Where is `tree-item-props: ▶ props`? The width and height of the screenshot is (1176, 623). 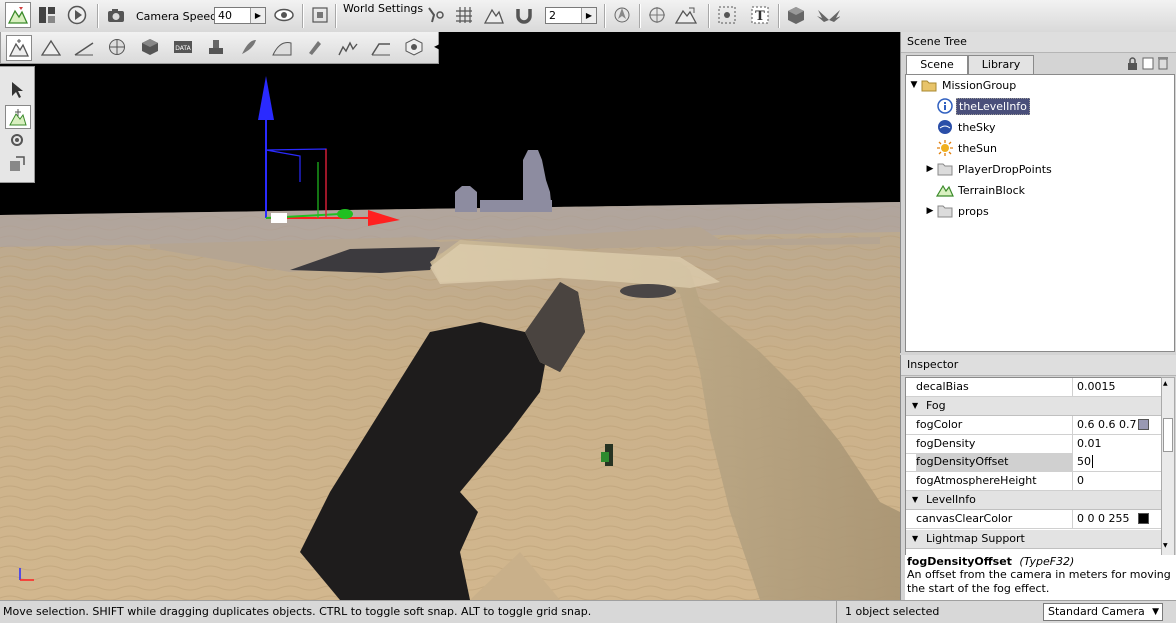 tree-item-props: ▶ props is located at coordinates (957, 211).